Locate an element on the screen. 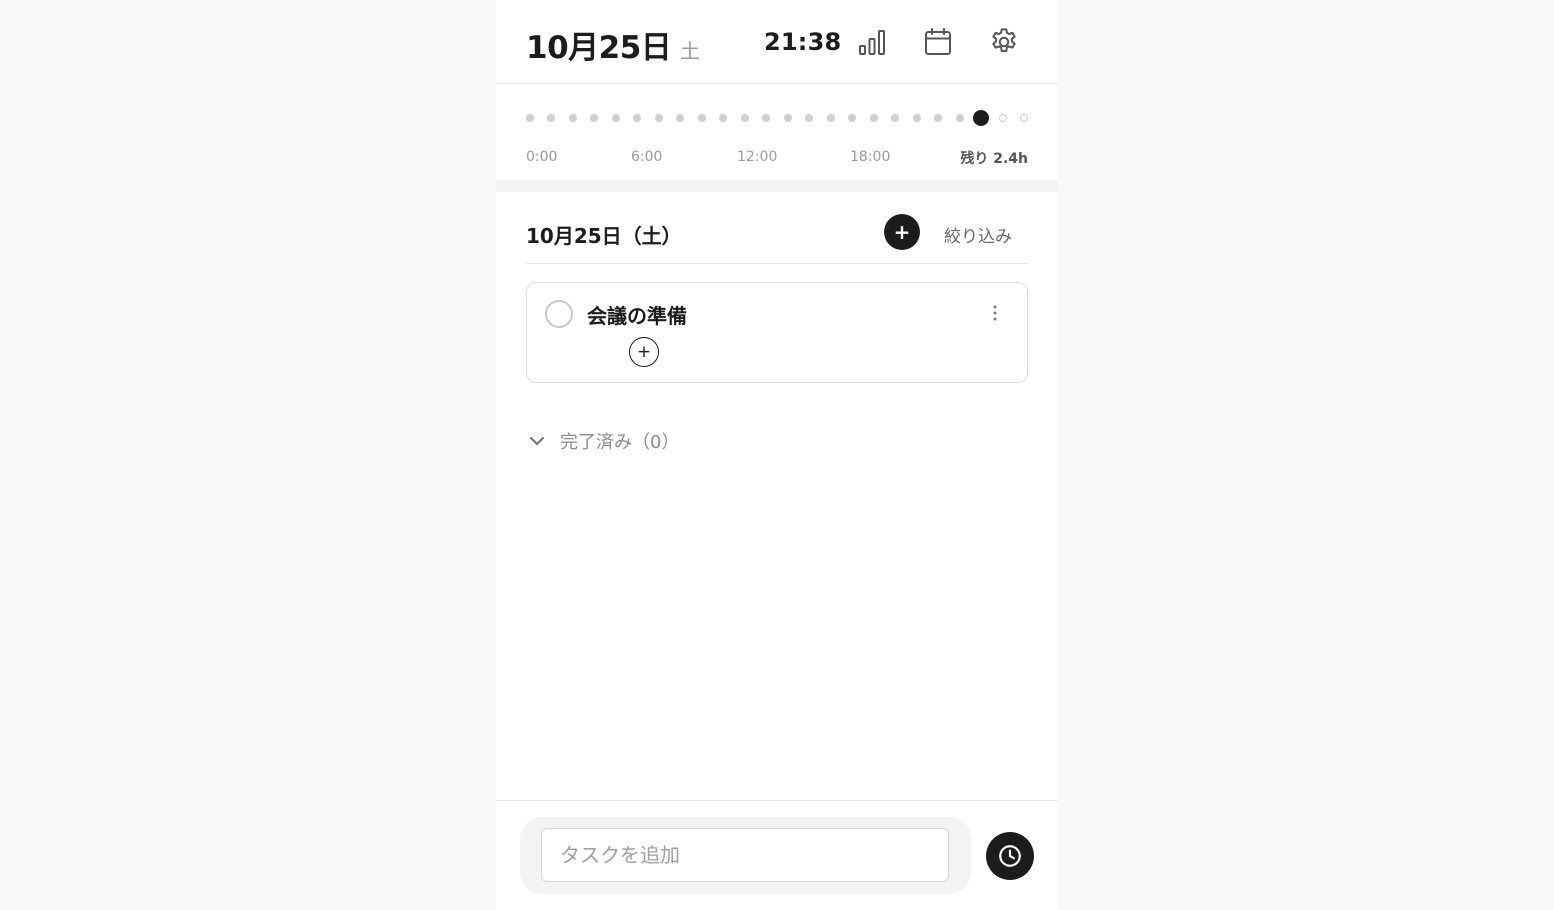 This screenshot has width=1554, height=910. add-task-button: + is located at coordinates (902, 232).